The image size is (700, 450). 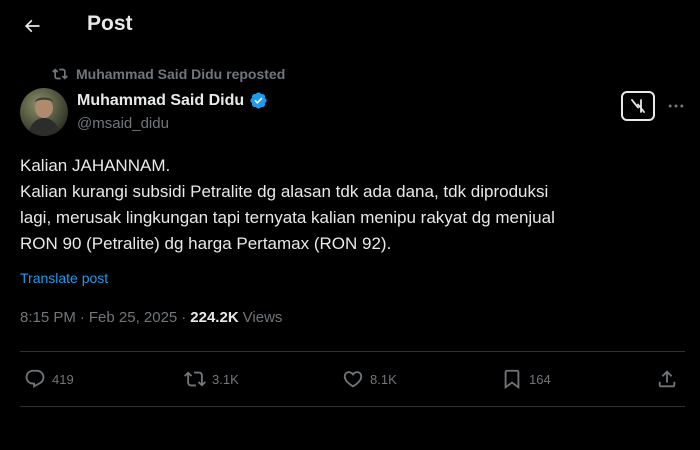 What do you see at coordinates (512, 379) in the screenshot?
I see `bookmark-icon` at bounding box center [512, 379].